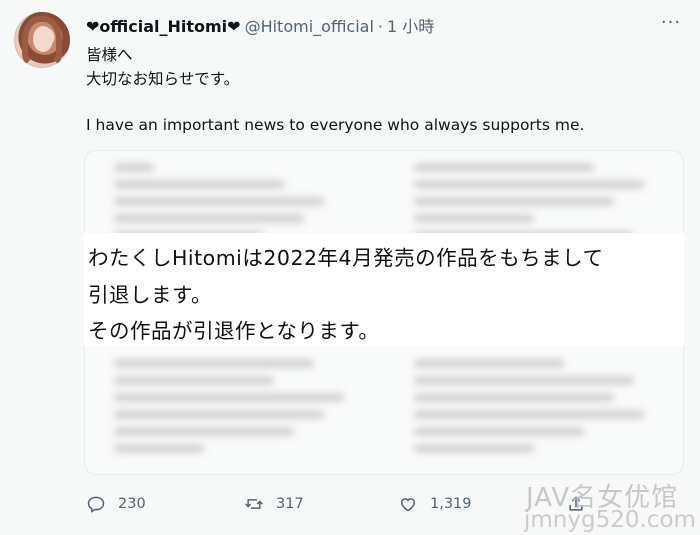 This screenshot has width=700, height=535. I want to click on notice-line: その作品が引退作となります。, so click(234, 331).